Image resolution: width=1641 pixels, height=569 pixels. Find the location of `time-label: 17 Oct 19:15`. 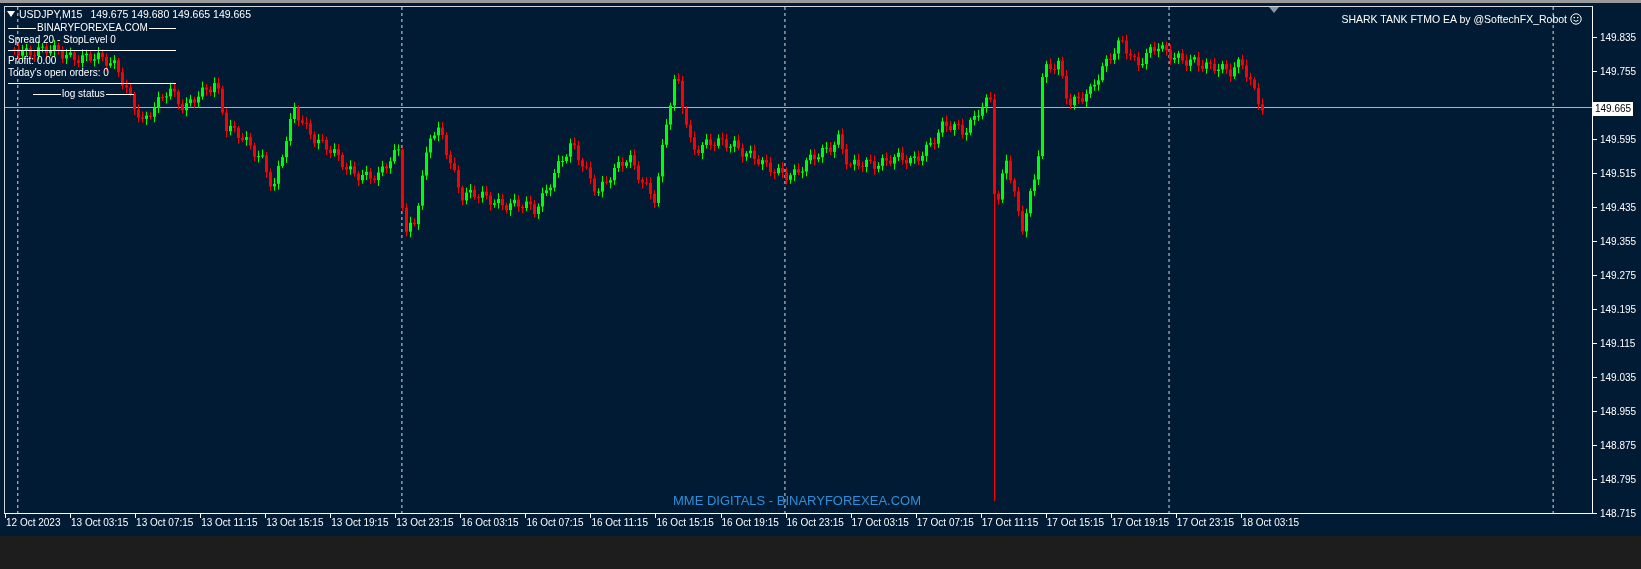

time-label: 17 Oct 19:15 is located at coordinates (1140, 522).